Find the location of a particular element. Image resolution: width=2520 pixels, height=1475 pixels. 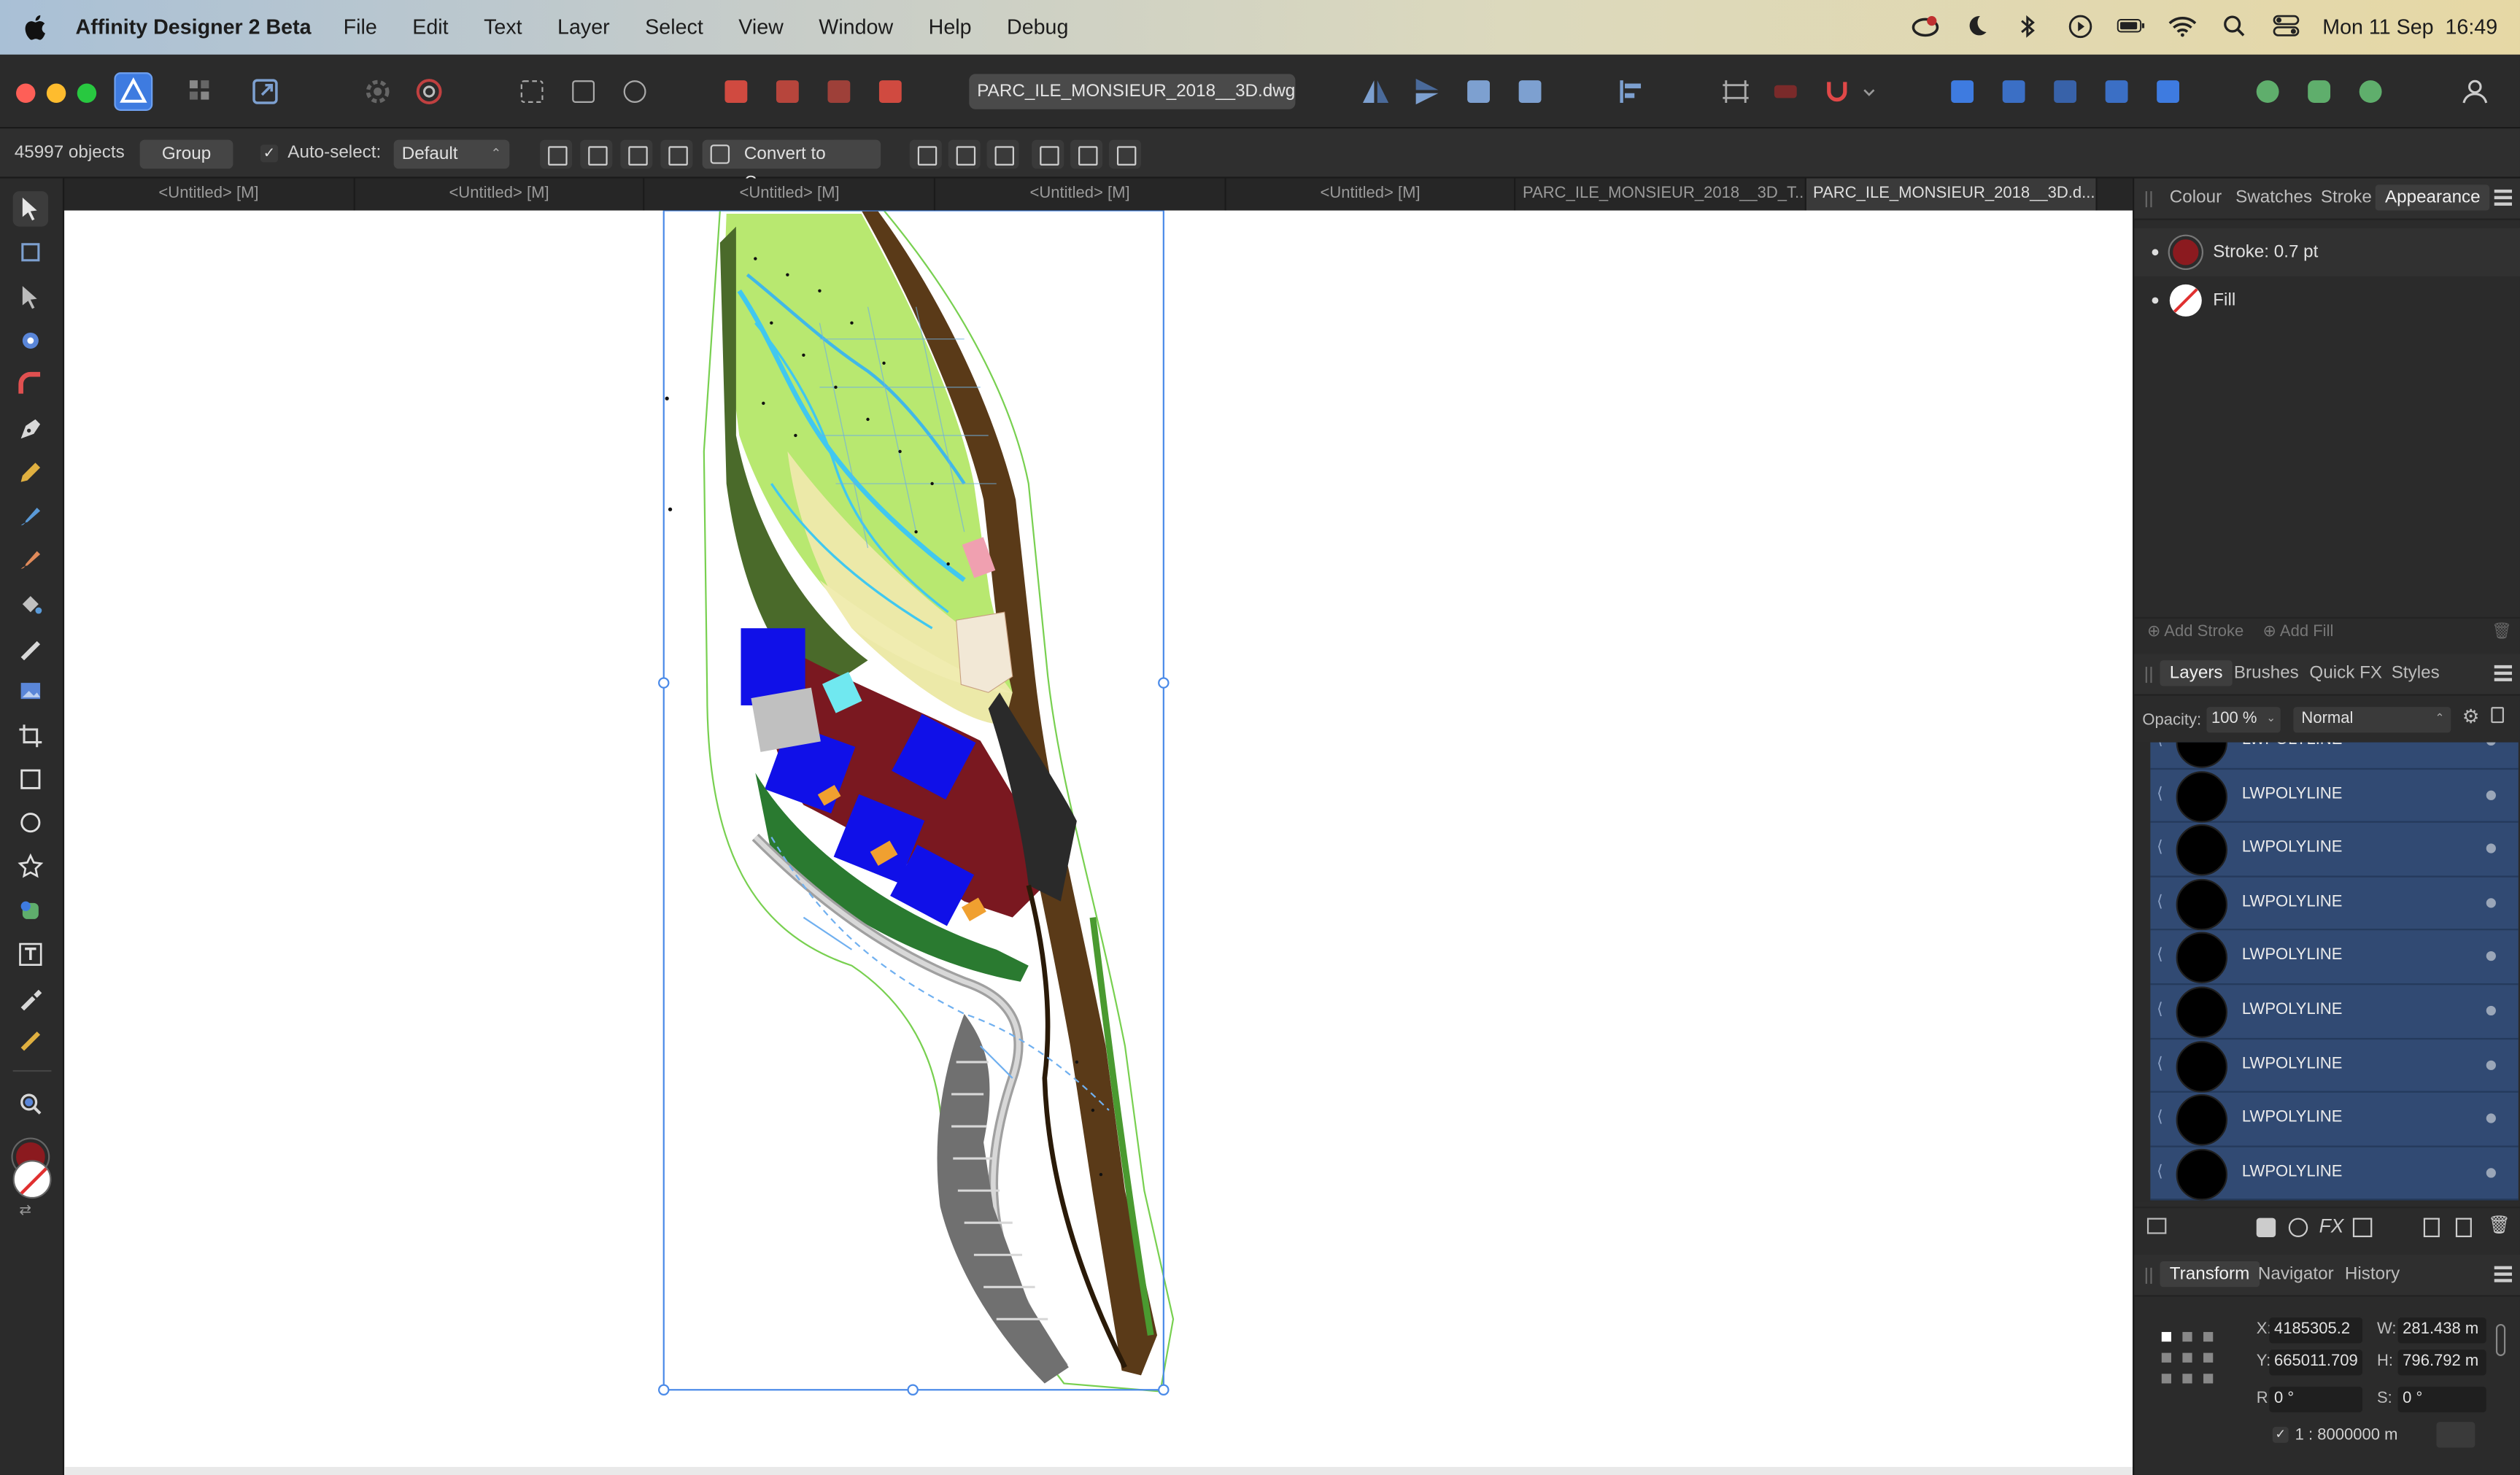

flip-vertical-icon is located at coordinates (1427, 91).